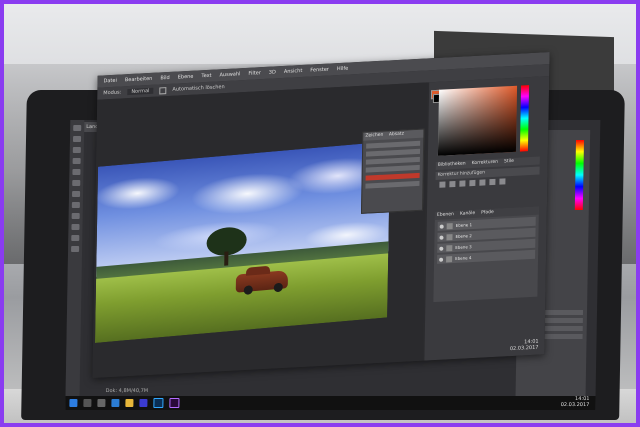 Image resolution: width=640 pixels, height=427 pixels. Describe the element at coordinates (129, 403) in the screenshot. I see `explorer-icon` at that location.